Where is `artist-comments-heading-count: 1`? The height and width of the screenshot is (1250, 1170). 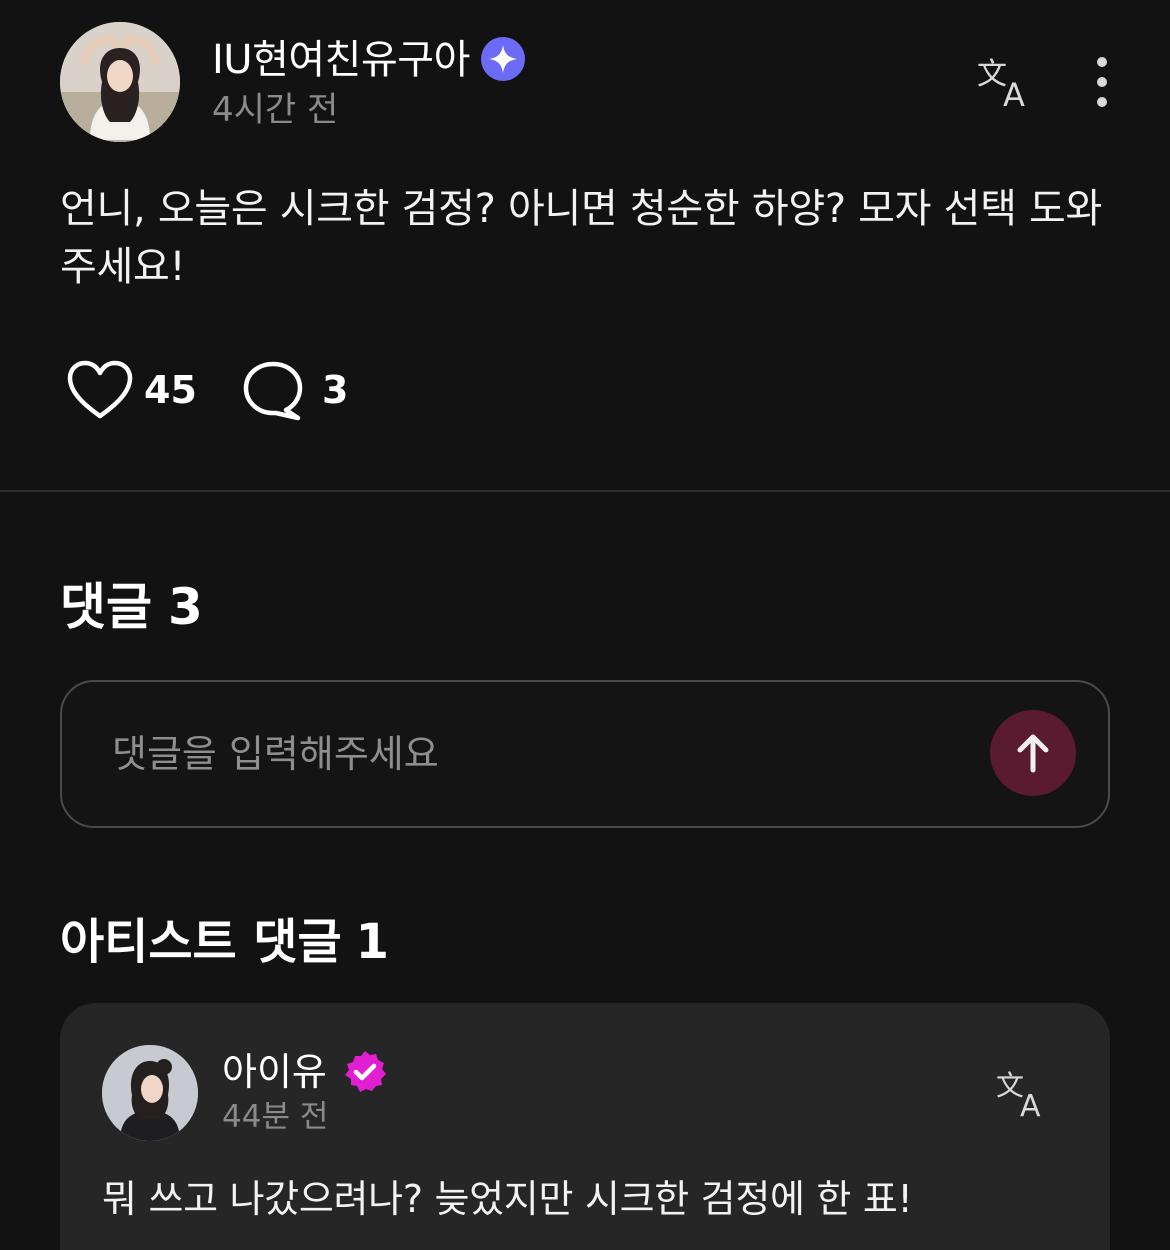 artist-comments-heading-count: 1 is located at coordinates (372, 942).